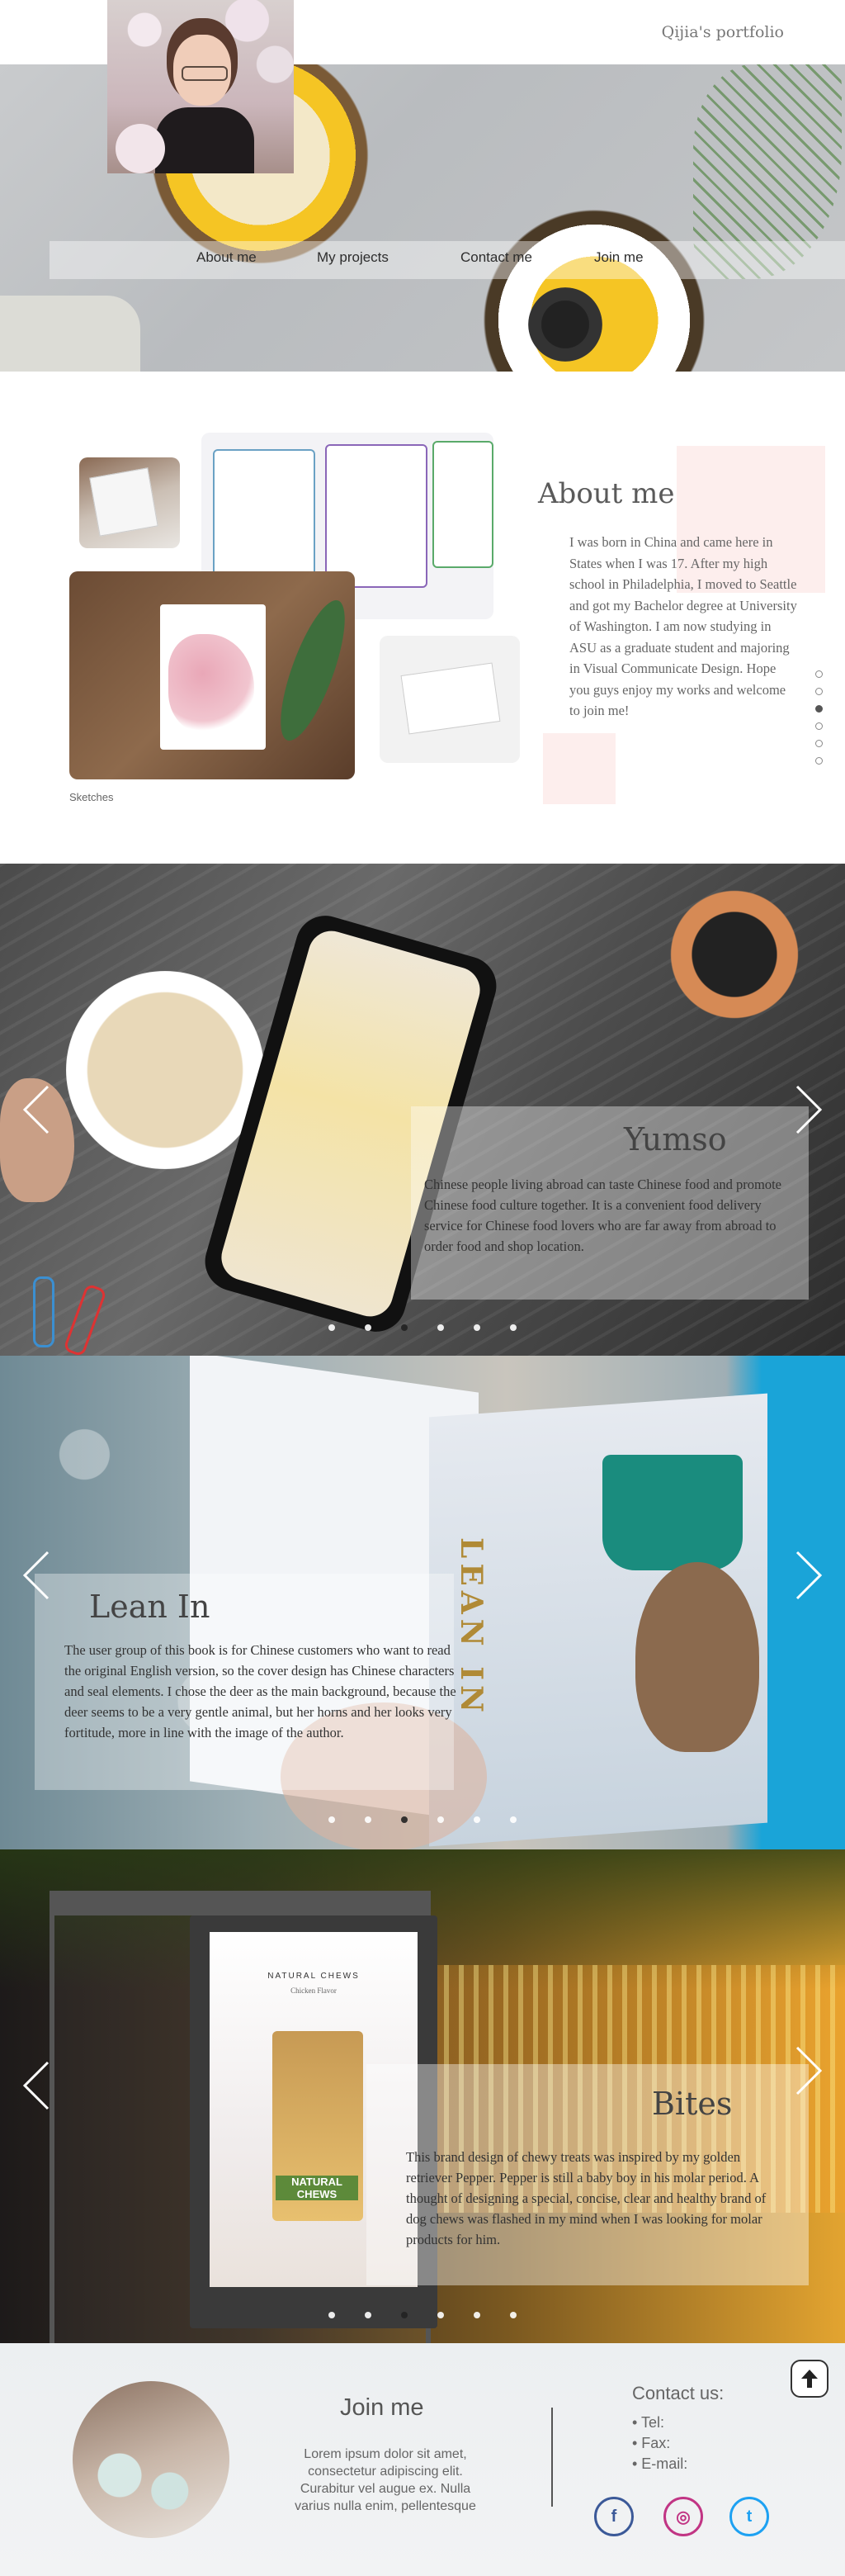 This screenshot has height=2576, width=845. Describe the element at coordinates (692, 2104) in the screenshot. I see `project-title: Bites` at that location.